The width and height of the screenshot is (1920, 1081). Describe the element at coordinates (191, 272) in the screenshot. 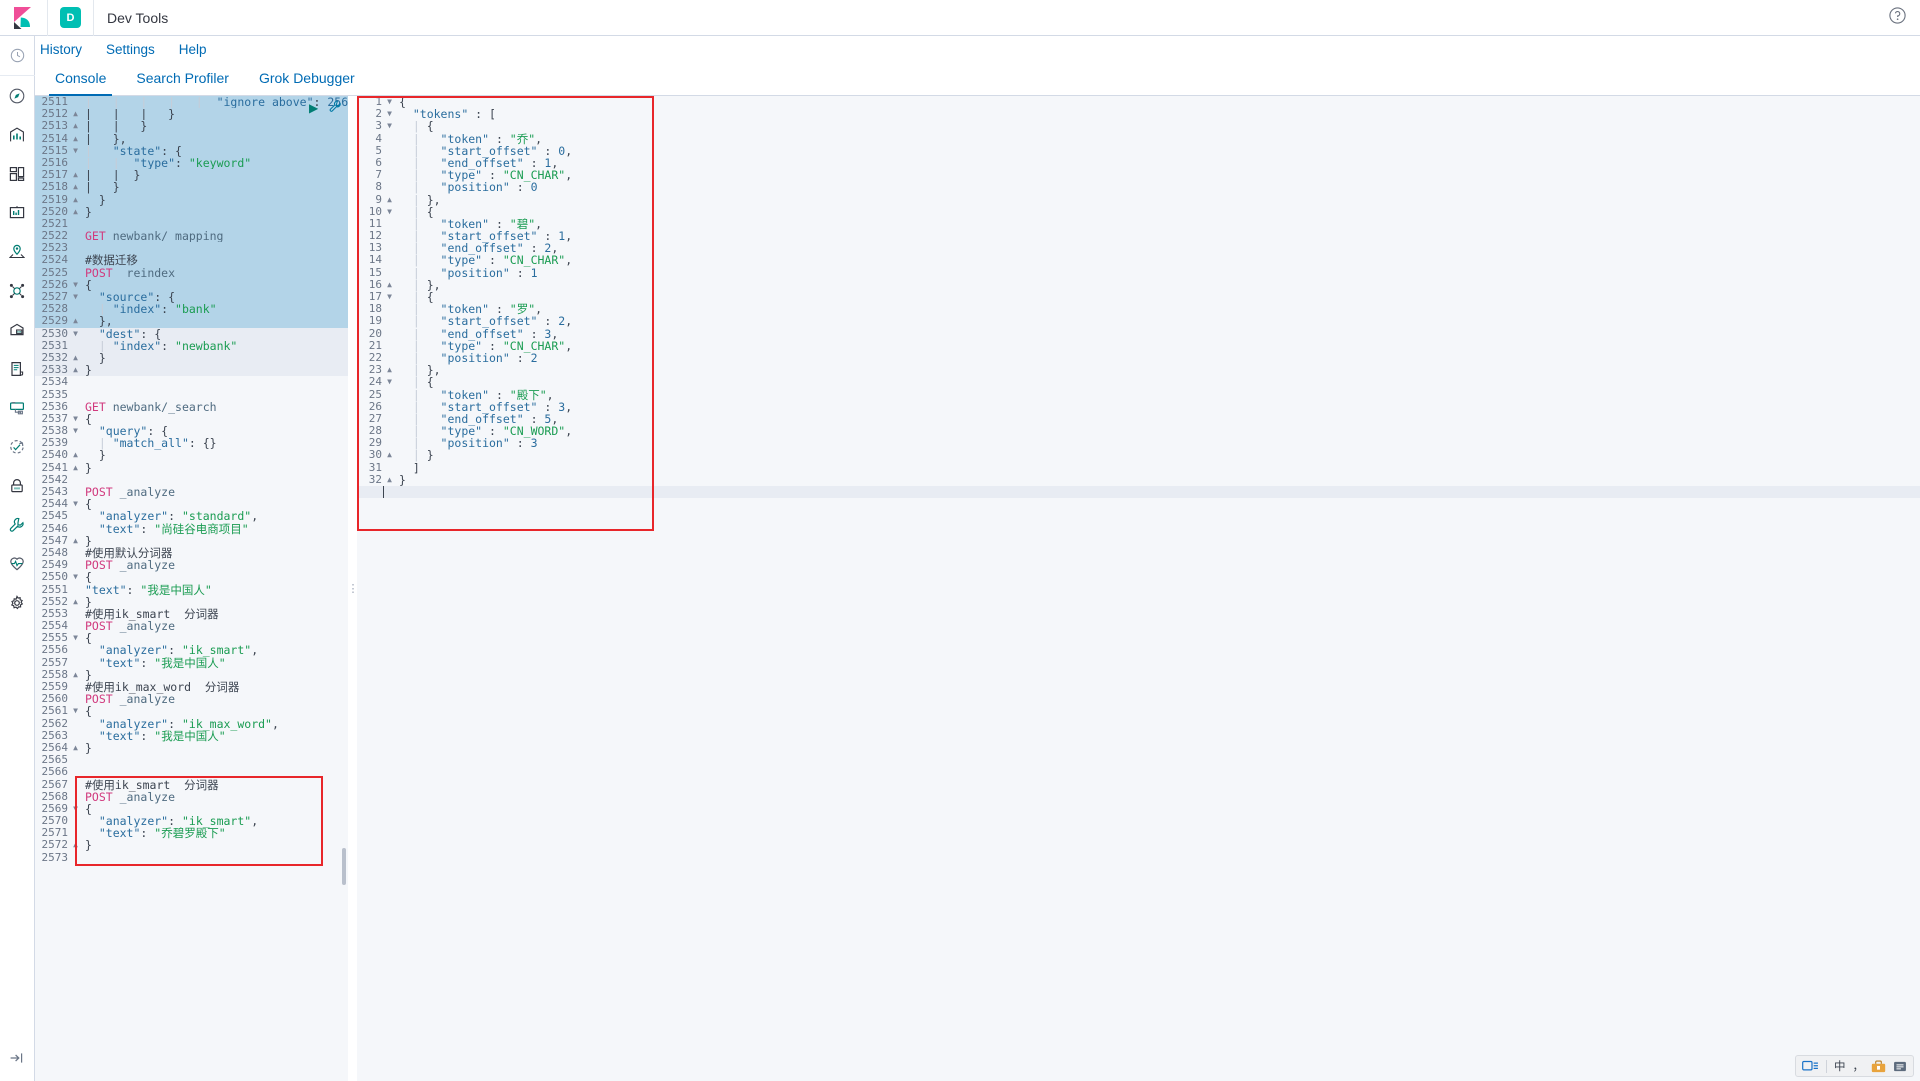

I see `code-line: 2525 POST _reindex` at that location.